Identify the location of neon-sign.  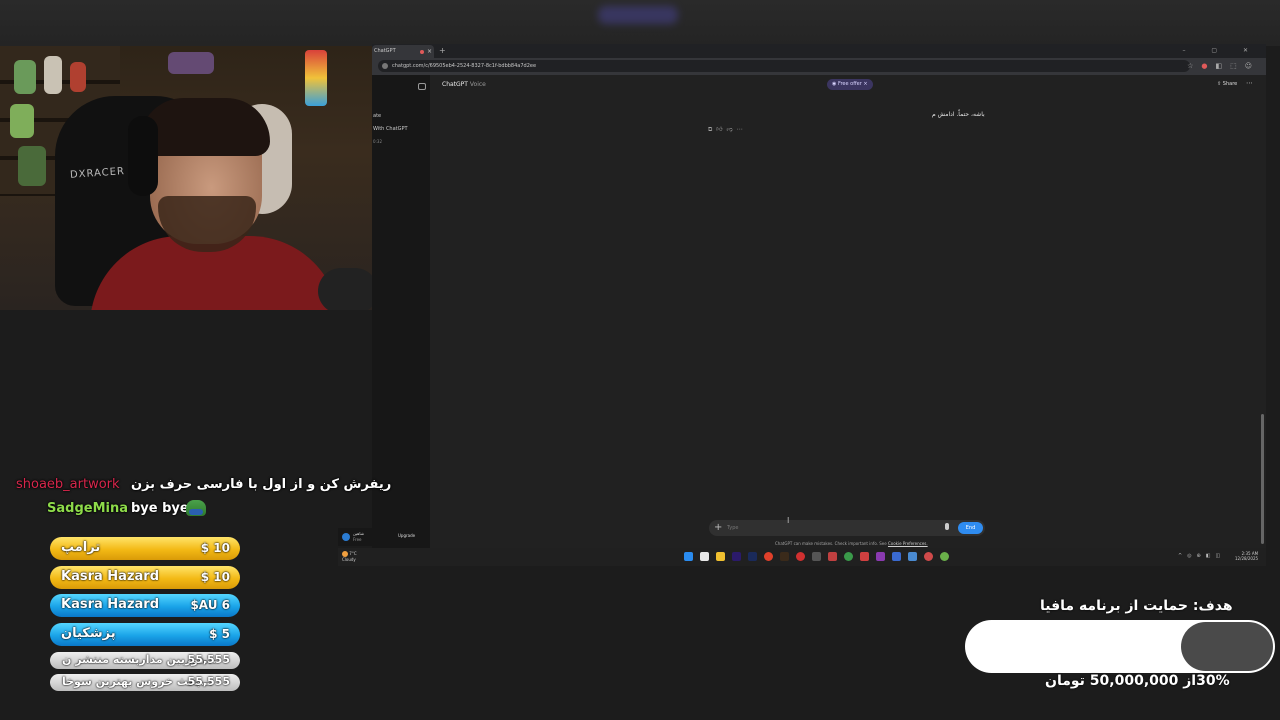
(316, 78).